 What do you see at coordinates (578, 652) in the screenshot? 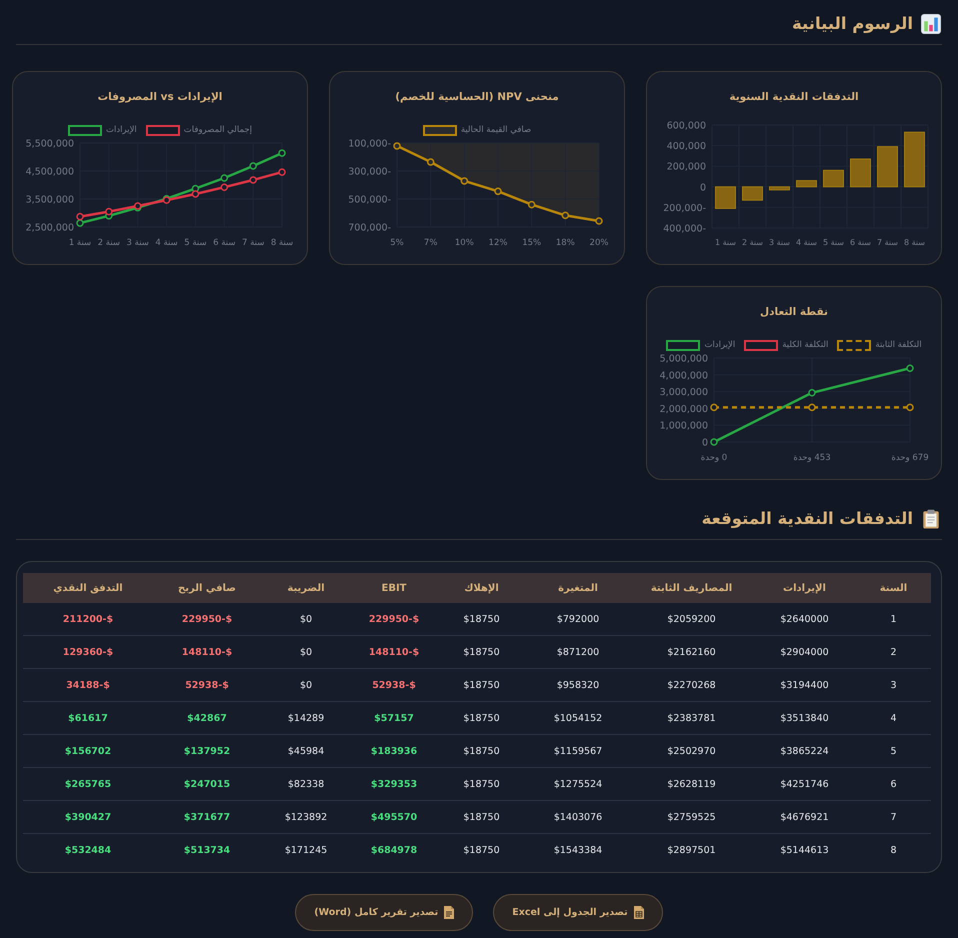
I see `table-cell: $871200` at bounding box center [578, 652].